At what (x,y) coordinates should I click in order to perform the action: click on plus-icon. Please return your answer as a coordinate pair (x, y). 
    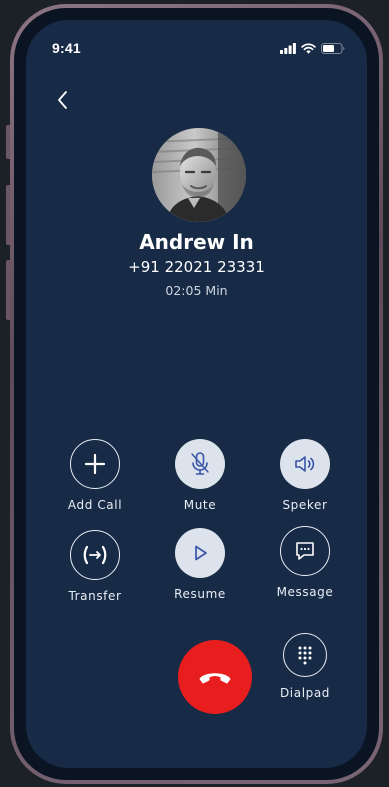
    Looking at the image, I should click on (95, 464).